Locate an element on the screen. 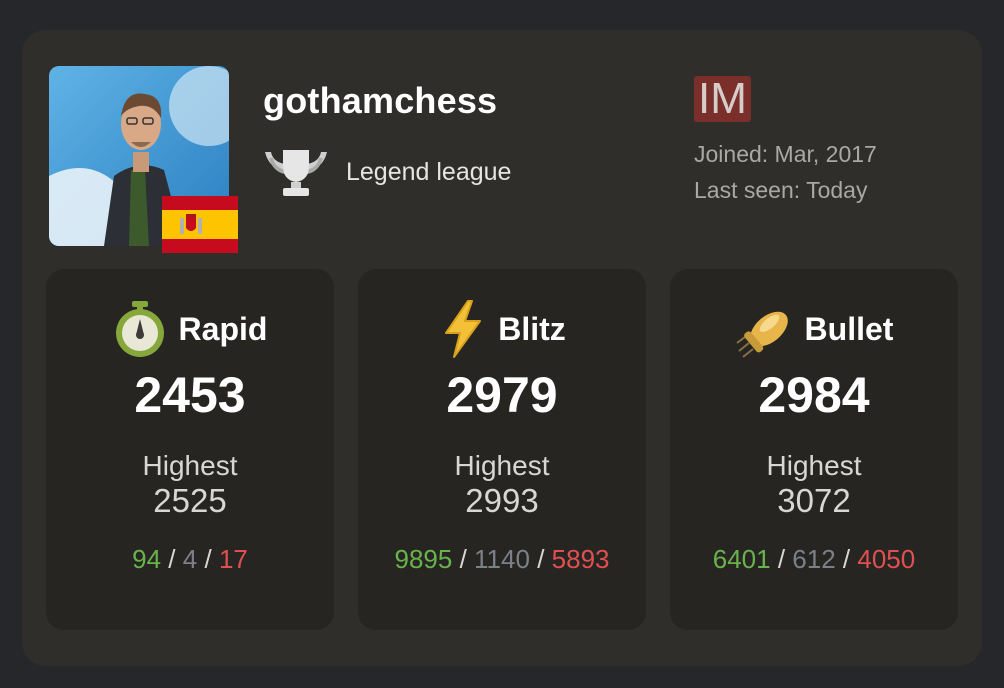 The image size is (1004, 688). rating: 2979 is located at coordinates (502, 395).